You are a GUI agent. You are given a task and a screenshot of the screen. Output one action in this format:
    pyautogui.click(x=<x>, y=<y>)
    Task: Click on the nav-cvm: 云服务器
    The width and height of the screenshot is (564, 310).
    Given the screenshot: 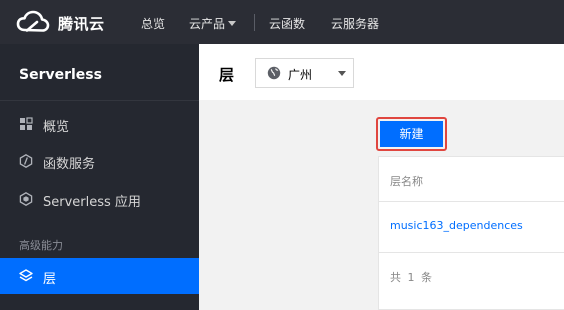 What is the action you would take?
    pyautogui.click(x=355, y=23)
    